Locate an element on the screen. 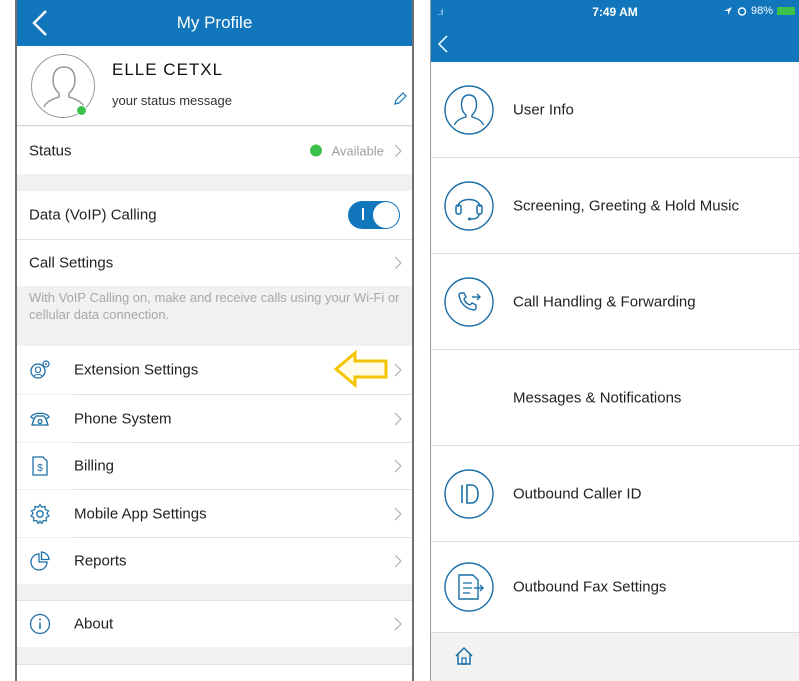 This screenshot has height=681, width=799. menu-item-label: About is located at coordinates (94, 624).